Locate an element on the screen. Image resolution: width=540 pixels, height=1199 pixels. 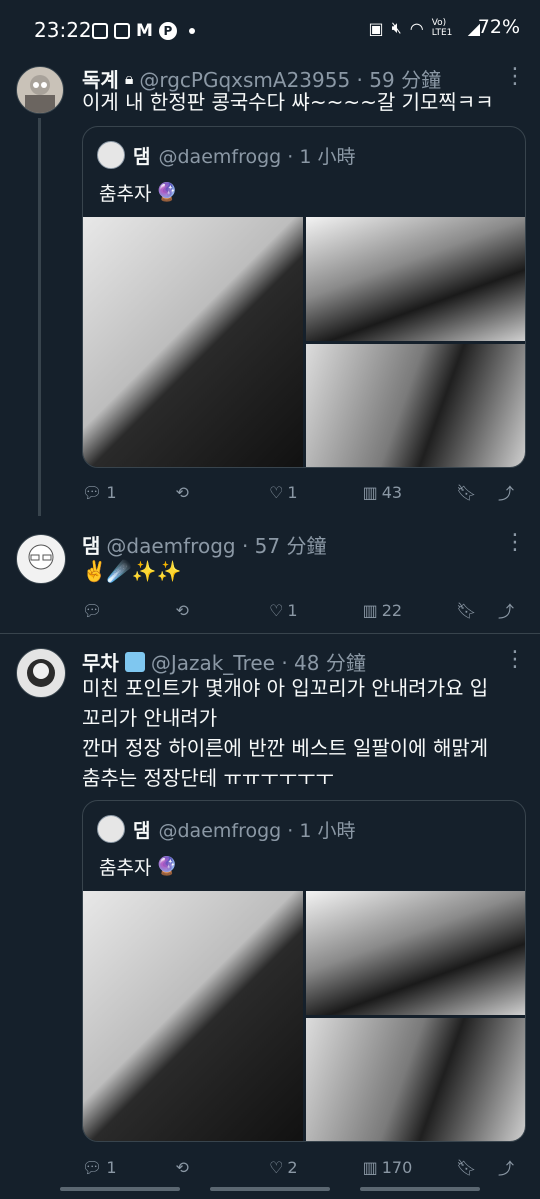
views-count: 170 is located at coordinates (397, 1167).